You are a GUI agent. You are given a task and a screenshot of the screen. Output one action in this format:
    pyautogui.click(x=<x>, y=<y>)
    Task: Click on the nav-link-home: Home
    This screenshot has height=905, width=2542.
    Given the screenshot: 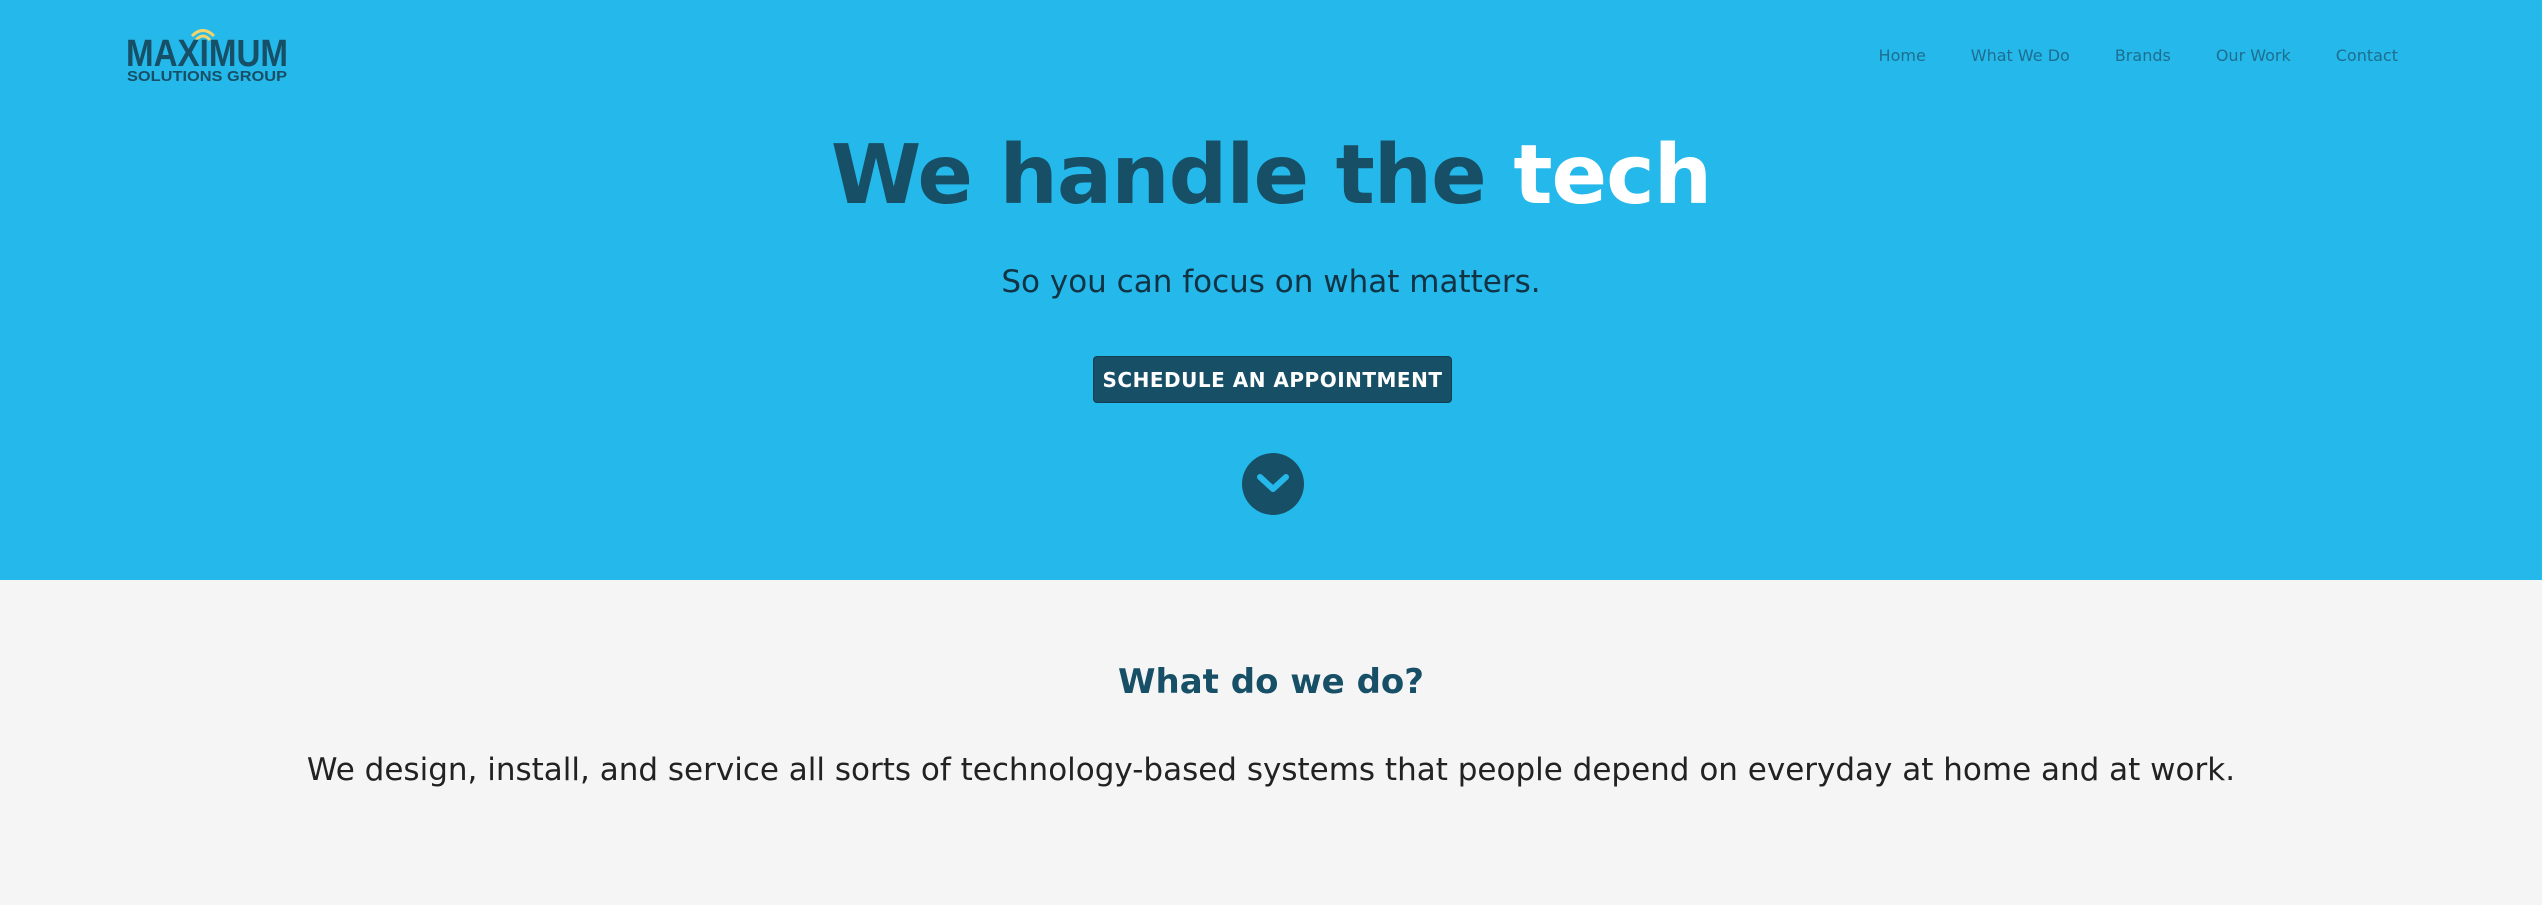 What is the action you would take?
    pyautogui.click(x=1902, y=56)
    